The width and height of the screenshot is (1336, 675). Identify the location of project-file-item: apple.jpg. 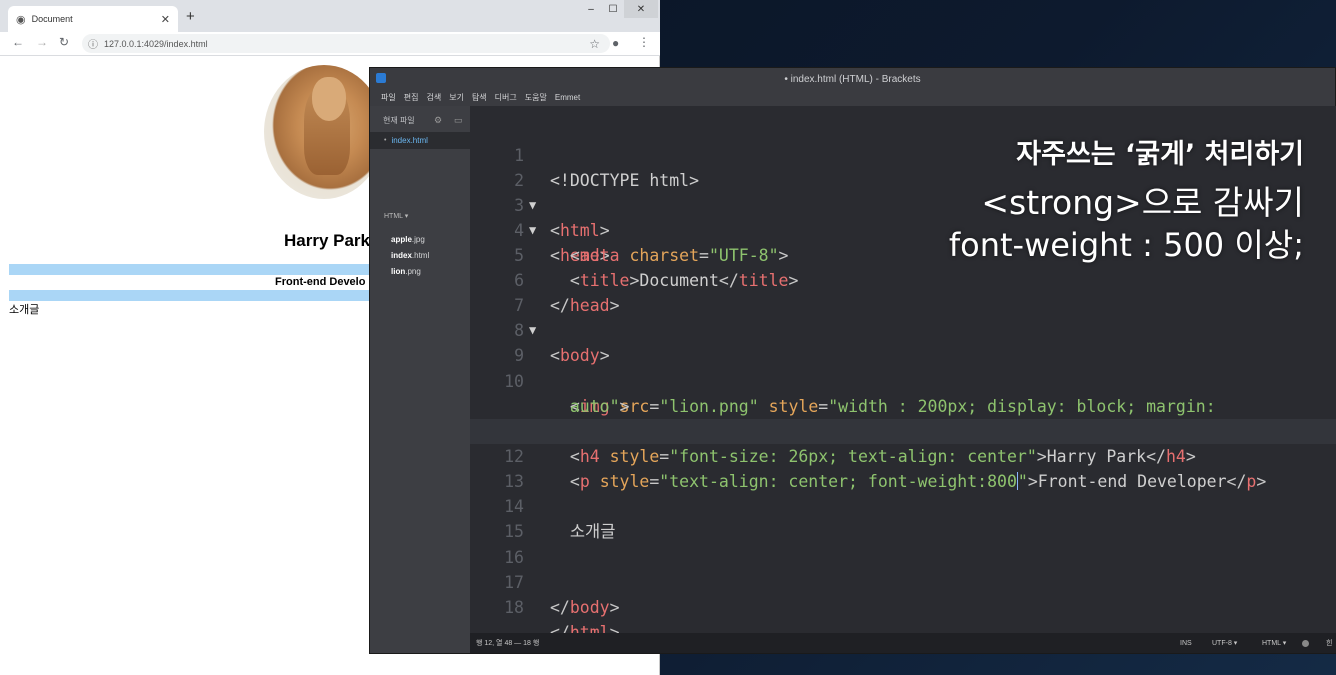
(408, 239).